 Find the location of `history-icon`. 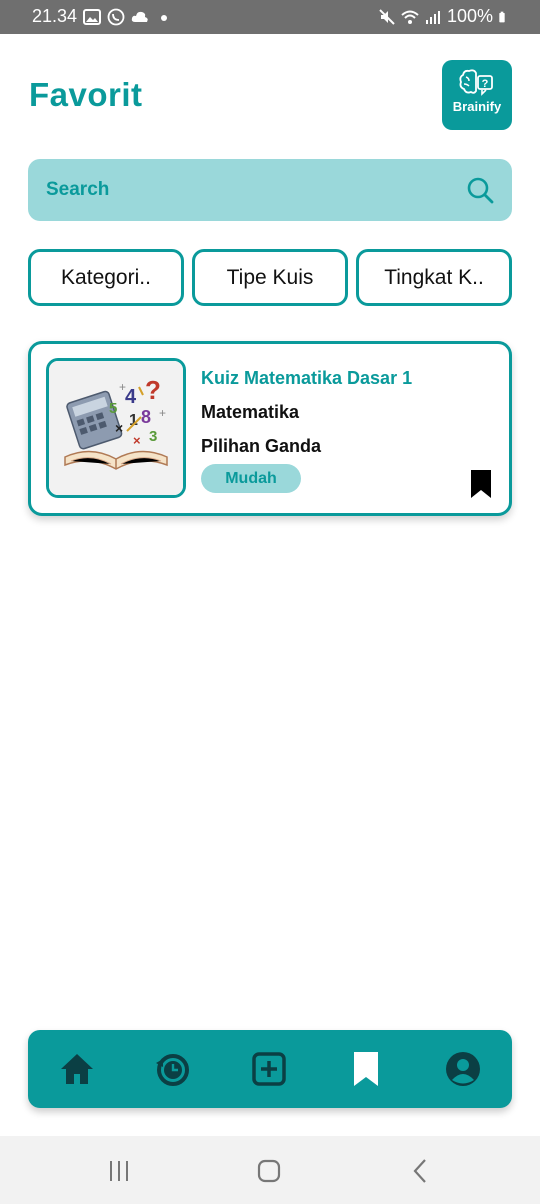

history-icon is located at coordinates (172, 1070).